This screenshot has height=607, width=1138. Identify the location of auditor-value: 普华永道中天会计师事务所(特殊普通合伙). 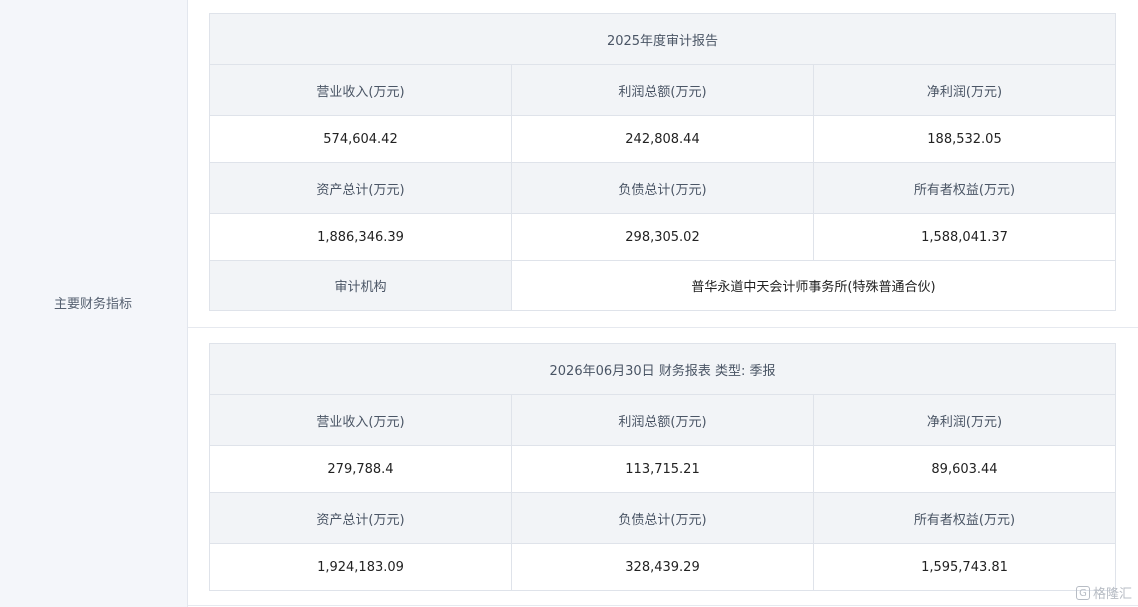
(813, 285).